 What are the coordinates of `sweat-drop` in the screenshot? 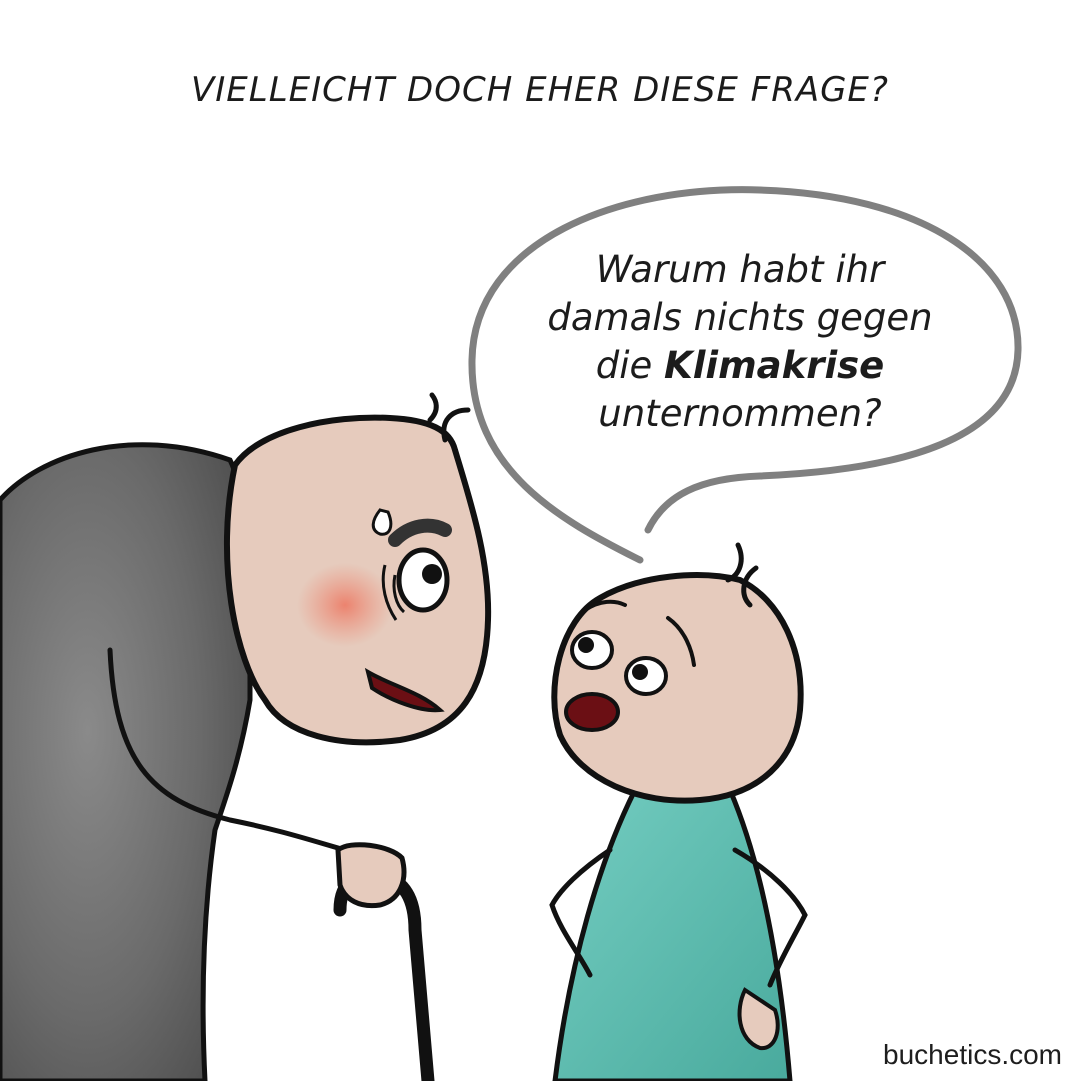 It's located at (382, 522).